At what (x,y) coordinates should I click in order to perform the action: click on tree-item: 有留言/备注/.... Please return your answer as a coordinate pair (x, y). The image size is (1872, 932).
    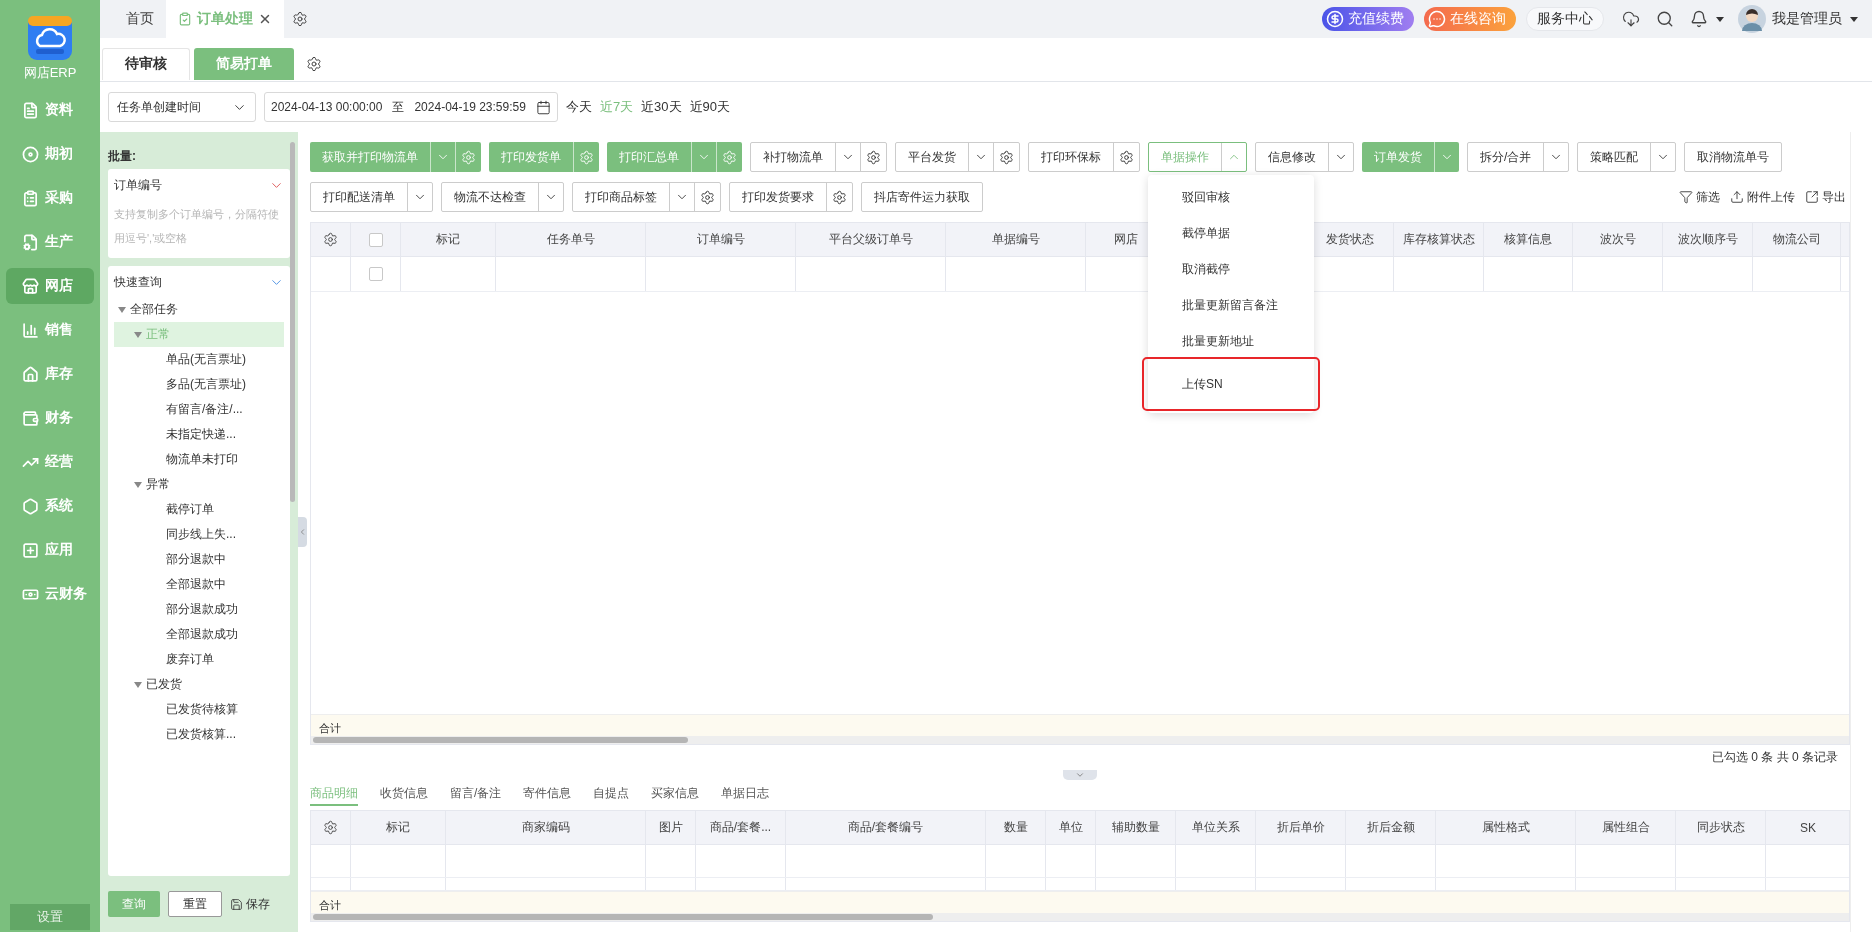
    Looking at the image, I should click on (199, 409).